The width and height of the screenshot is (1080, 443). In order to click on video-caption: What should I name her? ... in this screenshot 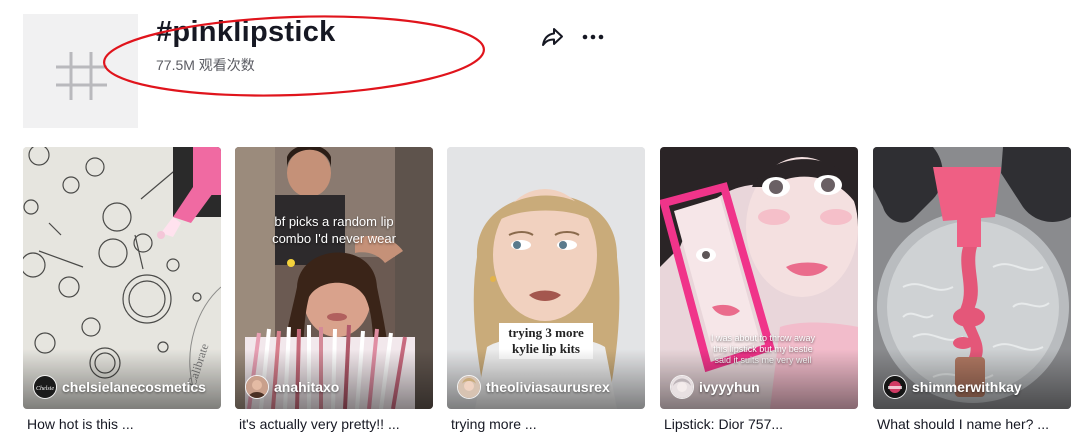, I will do `click(963, 424)`.